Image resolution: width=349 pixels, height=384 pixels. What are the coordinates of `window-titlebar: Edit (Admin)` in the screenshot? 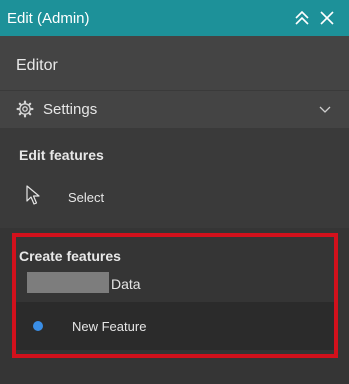 It's located at (174, 18).